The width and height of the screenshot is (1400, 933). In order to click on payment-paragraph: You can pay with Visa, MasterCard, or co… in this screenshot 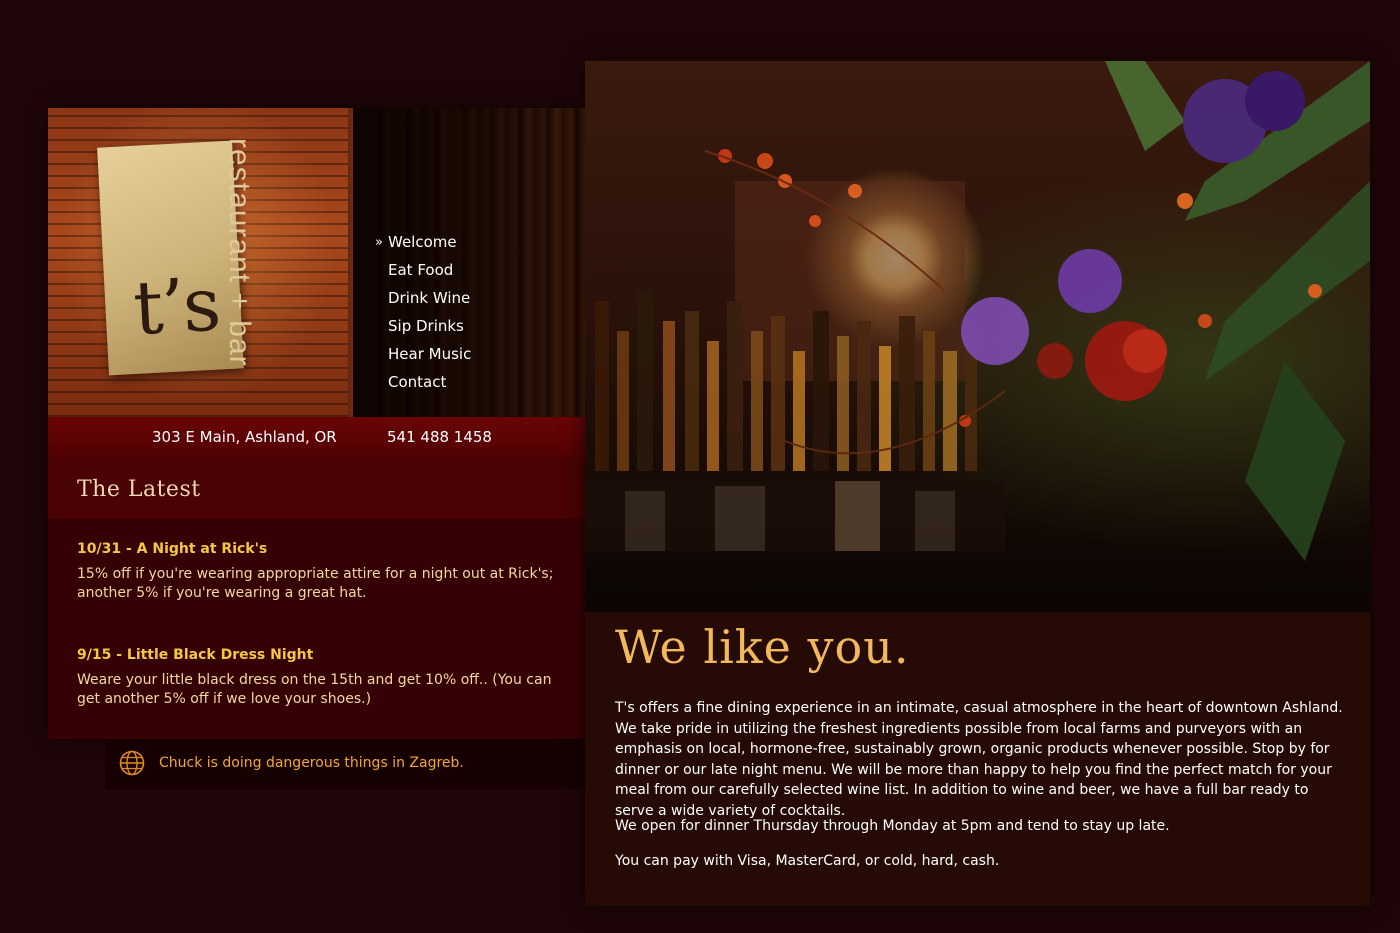, I will do `click(807, 861)`.